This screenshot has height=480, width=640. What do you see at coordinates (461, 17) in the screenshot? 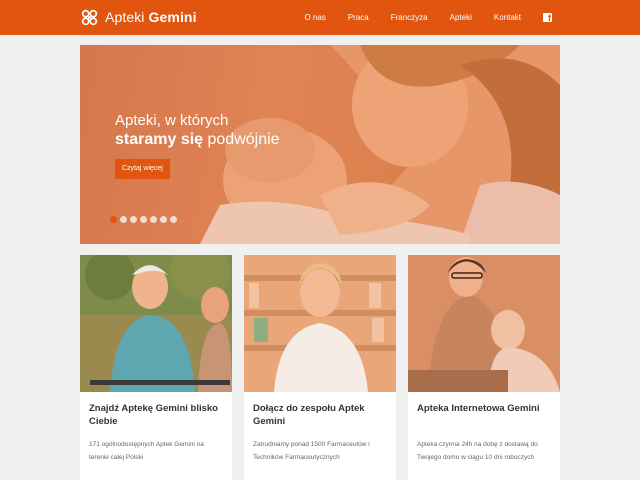
I see `nav-item-apteki: Apteki` at bounding box center [461, 17].